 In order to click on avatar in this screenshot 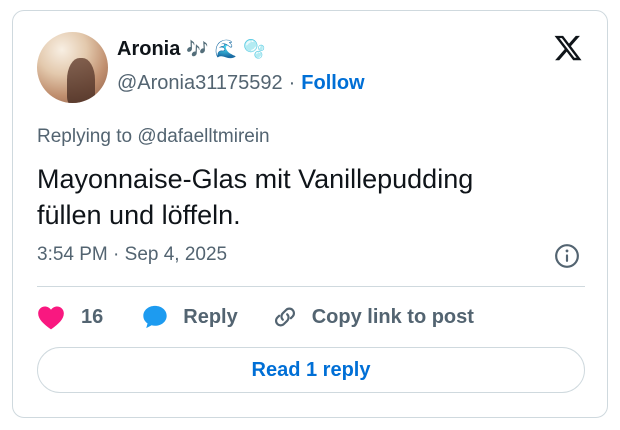, I will do `click(72, 67)`.